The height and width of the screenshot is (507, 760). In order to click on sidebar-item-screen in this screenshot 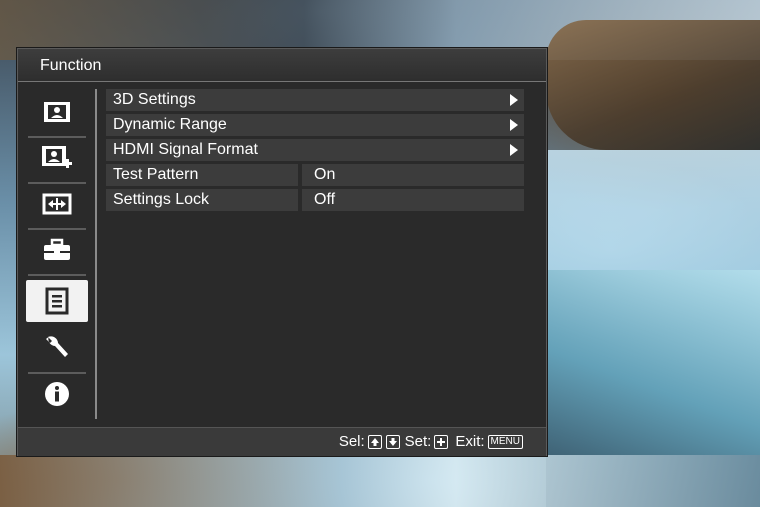, I will do `click(57, 204)`.